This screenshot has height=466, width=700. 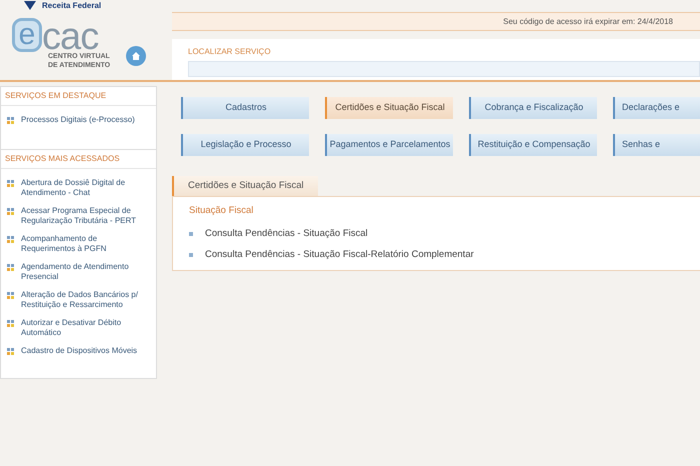 What do you see at coordinates (245, 108) in the screenshot?
I see `category-button: Cadastros` at bounding box center [245, 108].